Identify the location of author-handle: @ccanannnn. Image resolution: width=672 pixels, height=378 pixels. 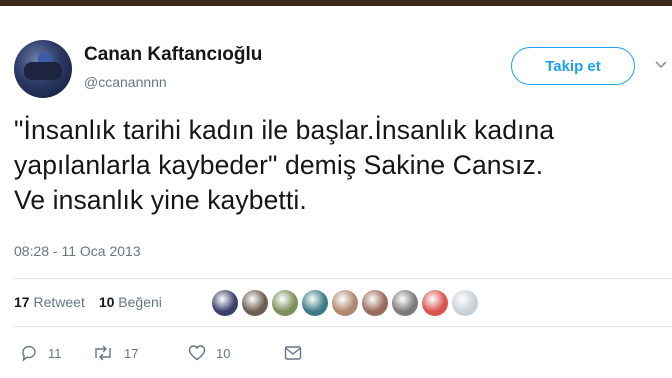
(125, 82).